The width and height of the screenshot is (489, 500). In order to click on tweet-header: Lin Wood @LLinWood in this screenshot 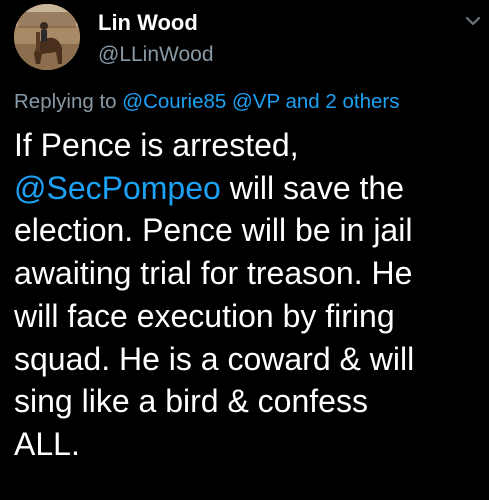, I will do `click(248, 39)`.